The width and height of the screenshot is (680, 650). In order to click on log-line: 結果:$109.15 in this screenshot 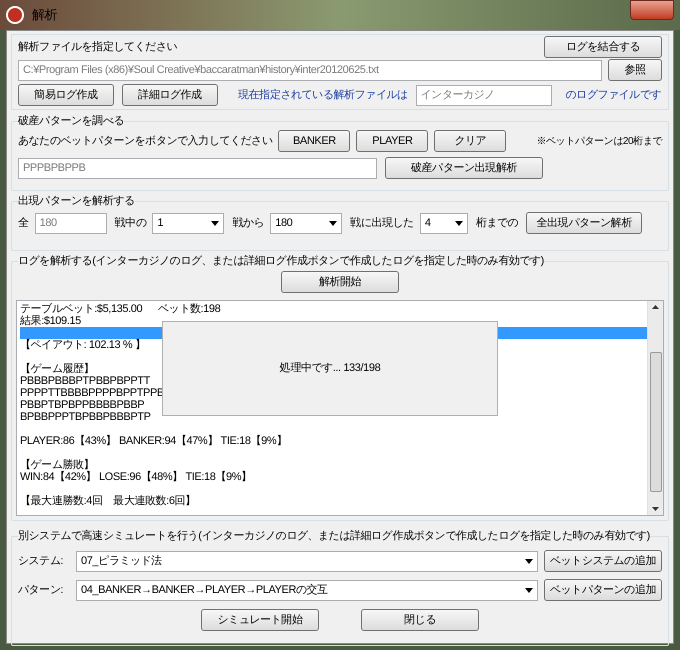, I will do `click(50, 321)`.